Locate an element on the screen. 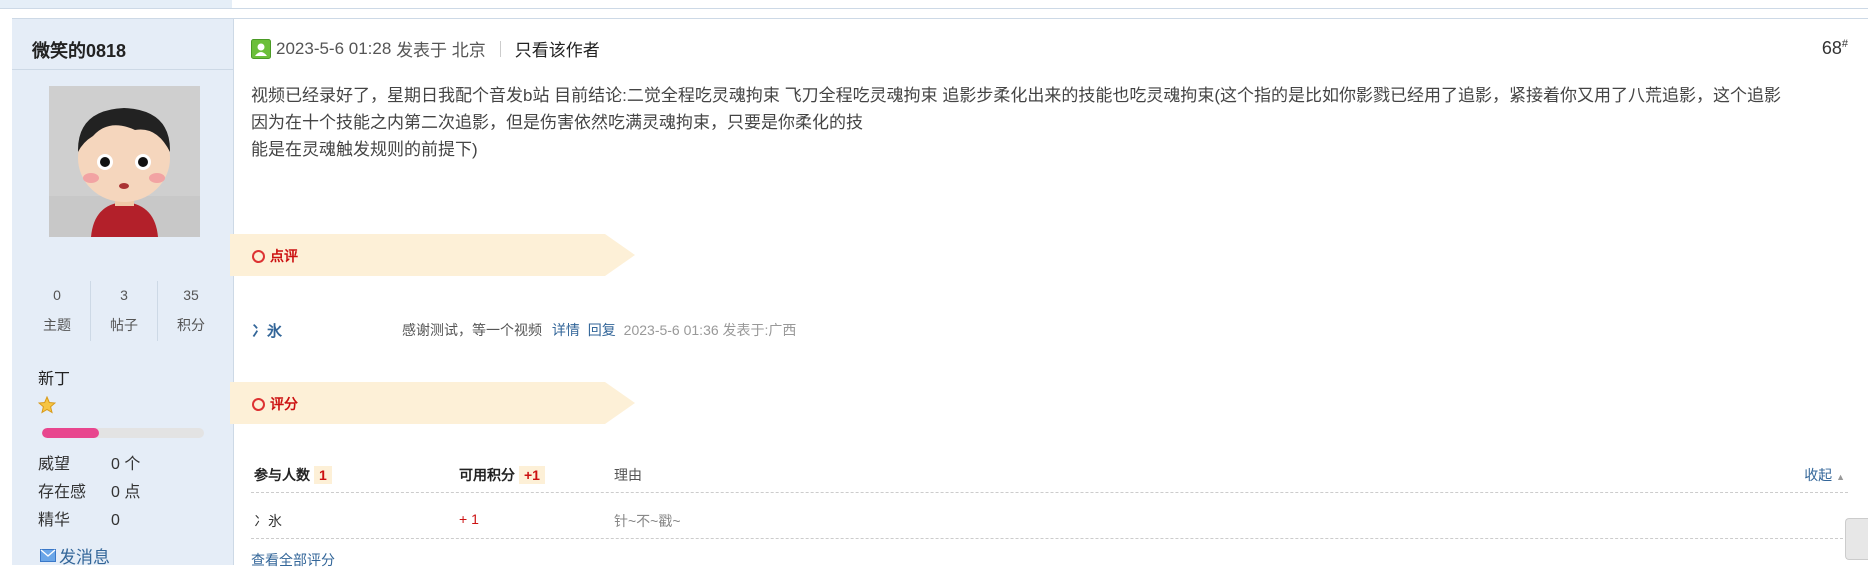 This screenshot has width=1868, height=570. author-stats: 0 主题 3 帖子 35 积分 is located at coordinates (124, 311).